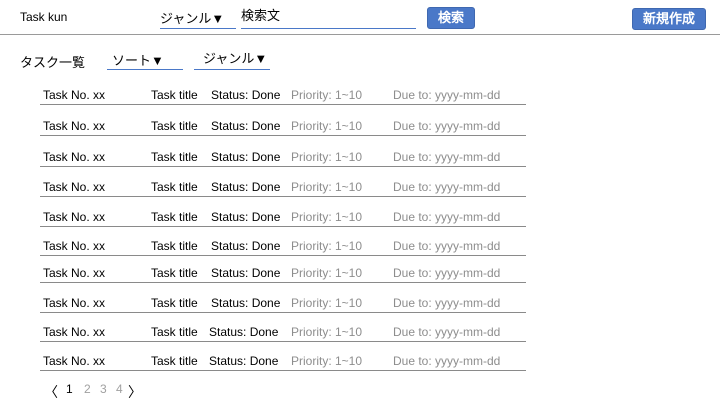 The image size is (720, 405). I want to click on app-title: Task kun, so click(44, 17).